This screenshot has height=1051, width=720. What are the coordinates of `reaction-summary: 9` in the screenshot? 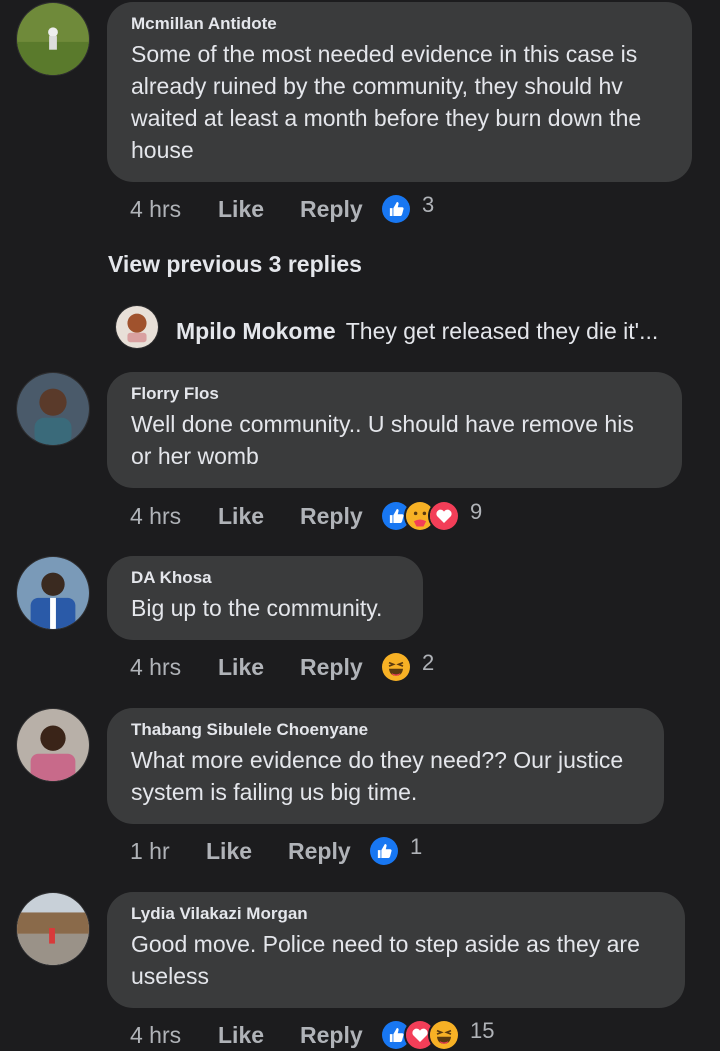 It's located at (431, 515).